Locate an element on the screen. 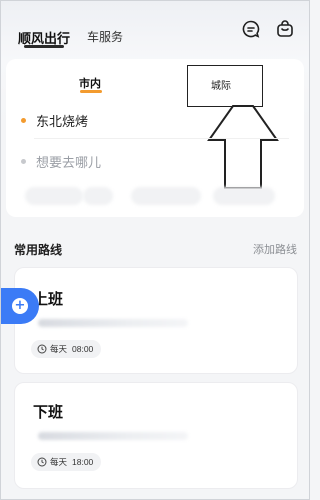 The height and width of the screenshot is (500, 320). origin-field: 东北烧烤 is located at coordinates (62, 120).